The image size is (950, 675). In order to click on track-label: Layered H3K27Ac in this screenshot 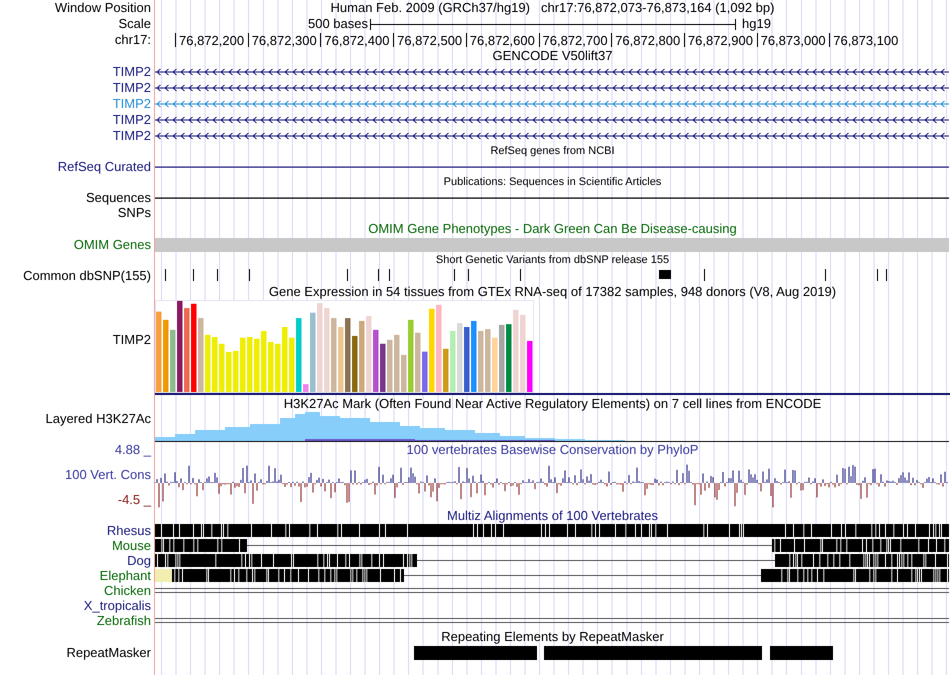, I will do `click(98, 419)`.